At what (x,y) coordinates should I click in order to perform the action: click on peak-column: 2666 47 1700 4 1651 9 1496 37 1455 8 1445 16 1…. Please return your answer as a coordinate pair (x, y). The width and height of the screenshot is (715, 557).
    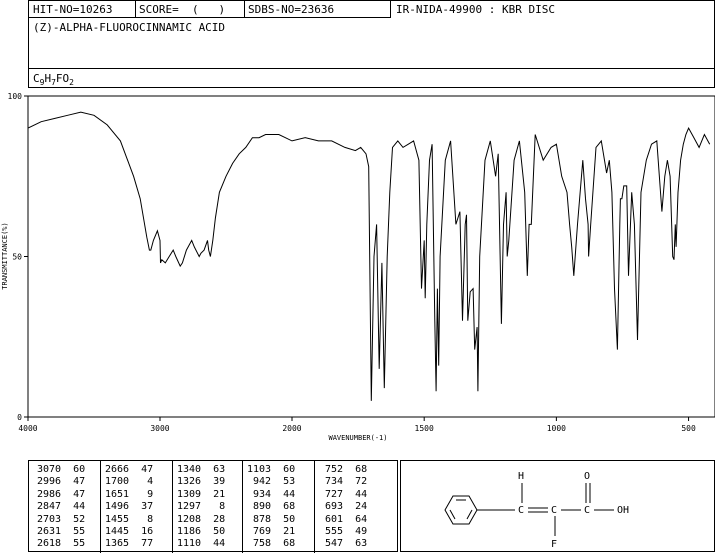
    Looking at the image, I should click on (129, 507).